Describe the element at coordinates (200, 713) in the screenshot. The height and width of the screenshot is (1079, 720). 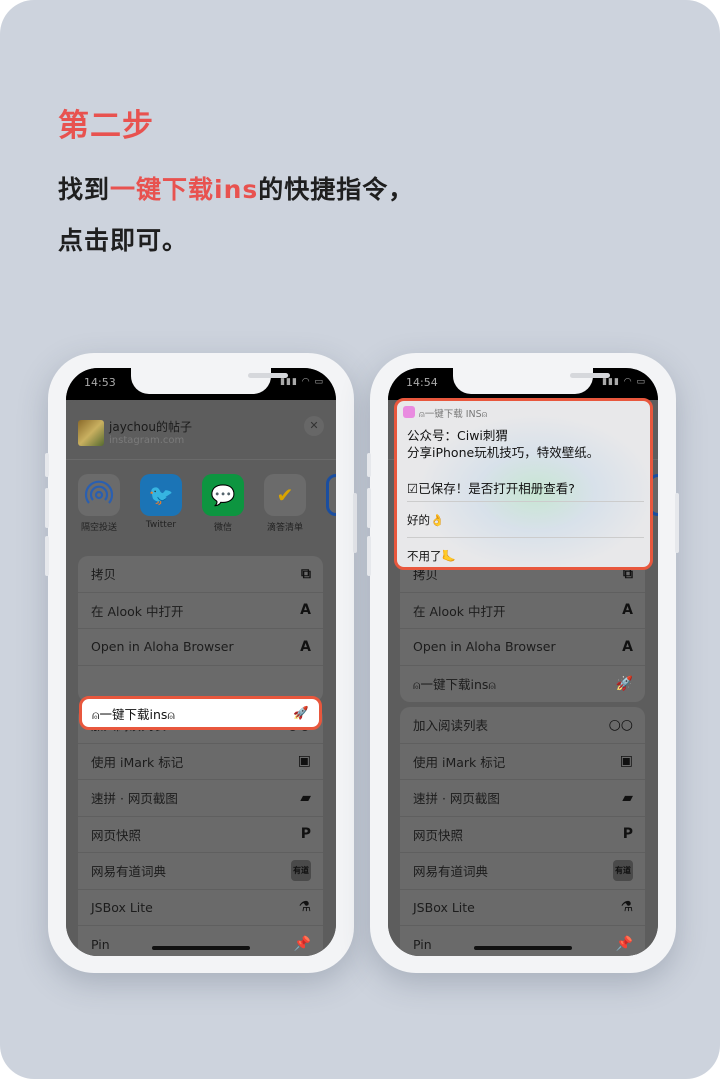
I see `highlighted-shortcut-row: ⍝一键下载ins⍝ 🚀` at that location.